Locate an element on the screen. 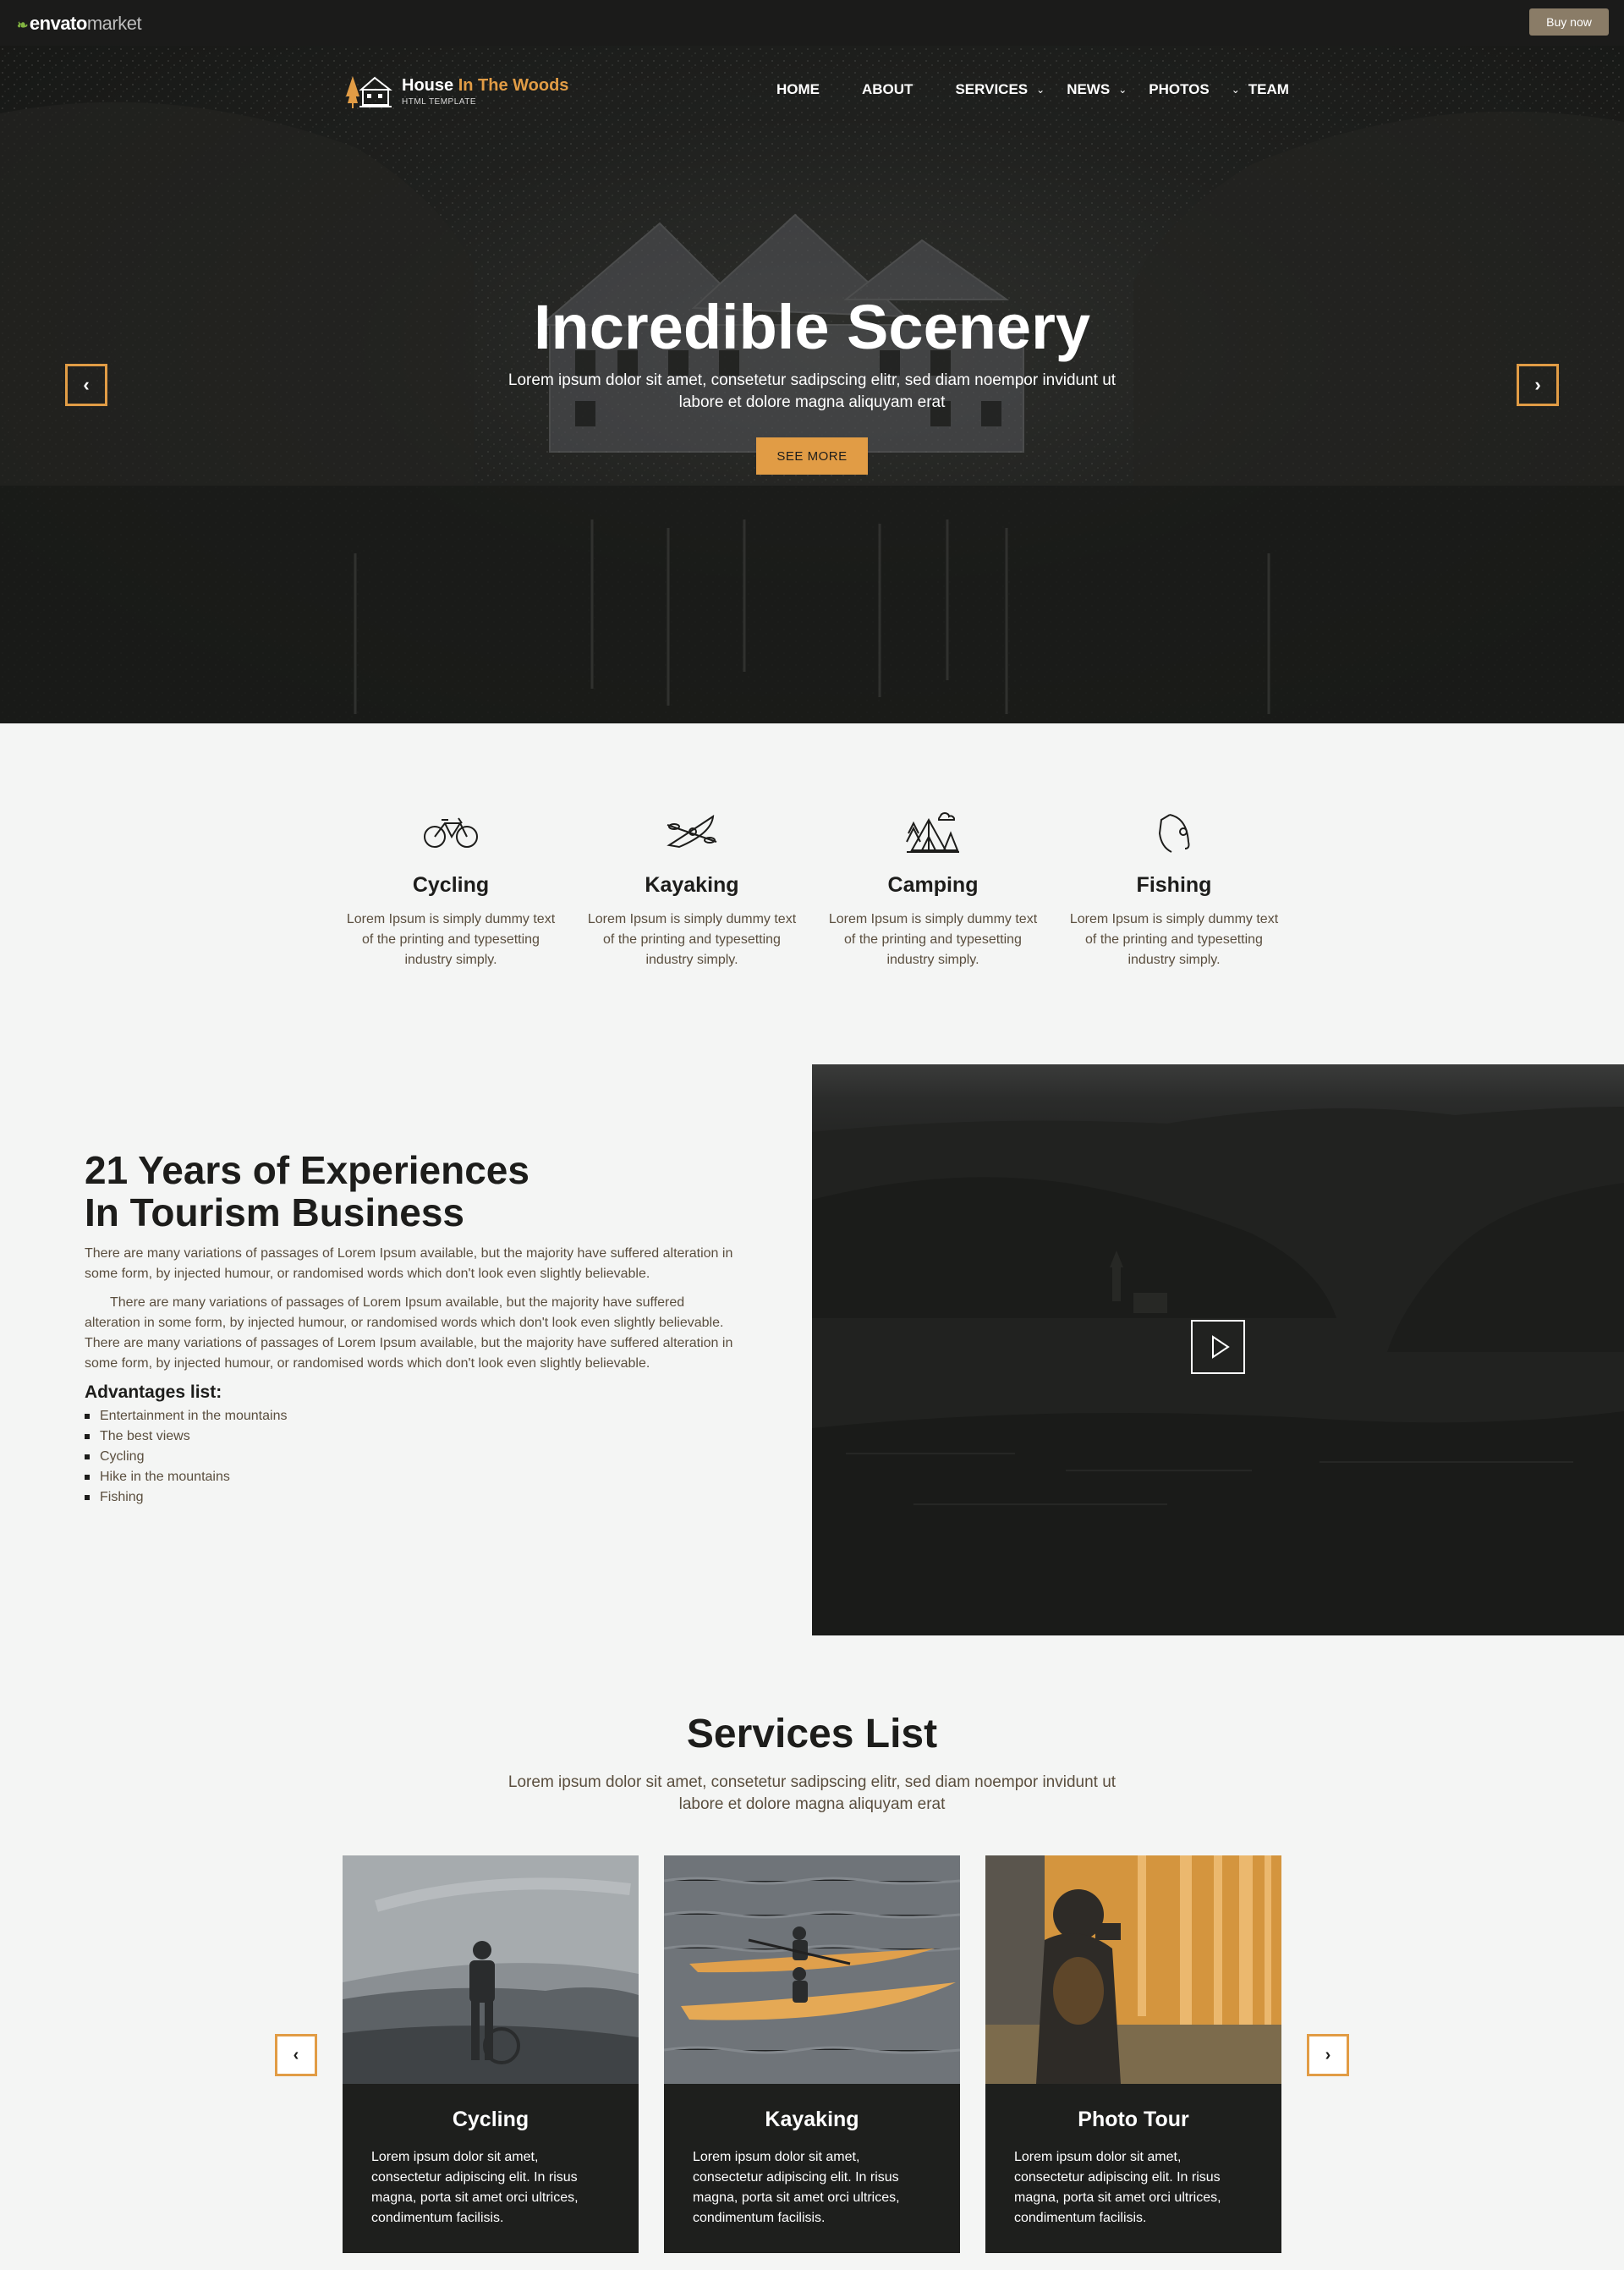 This screenshot has height=2270, width=1624. services-next-arrow-icon: › is located at coordinates (1328, 2055).